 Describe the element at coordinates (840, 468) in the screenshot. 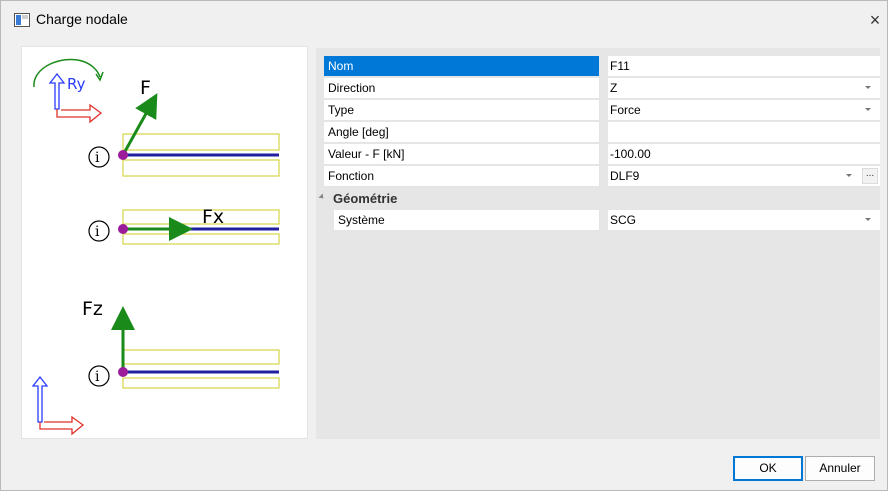

I see `cancel-button: Annuler` at that location.